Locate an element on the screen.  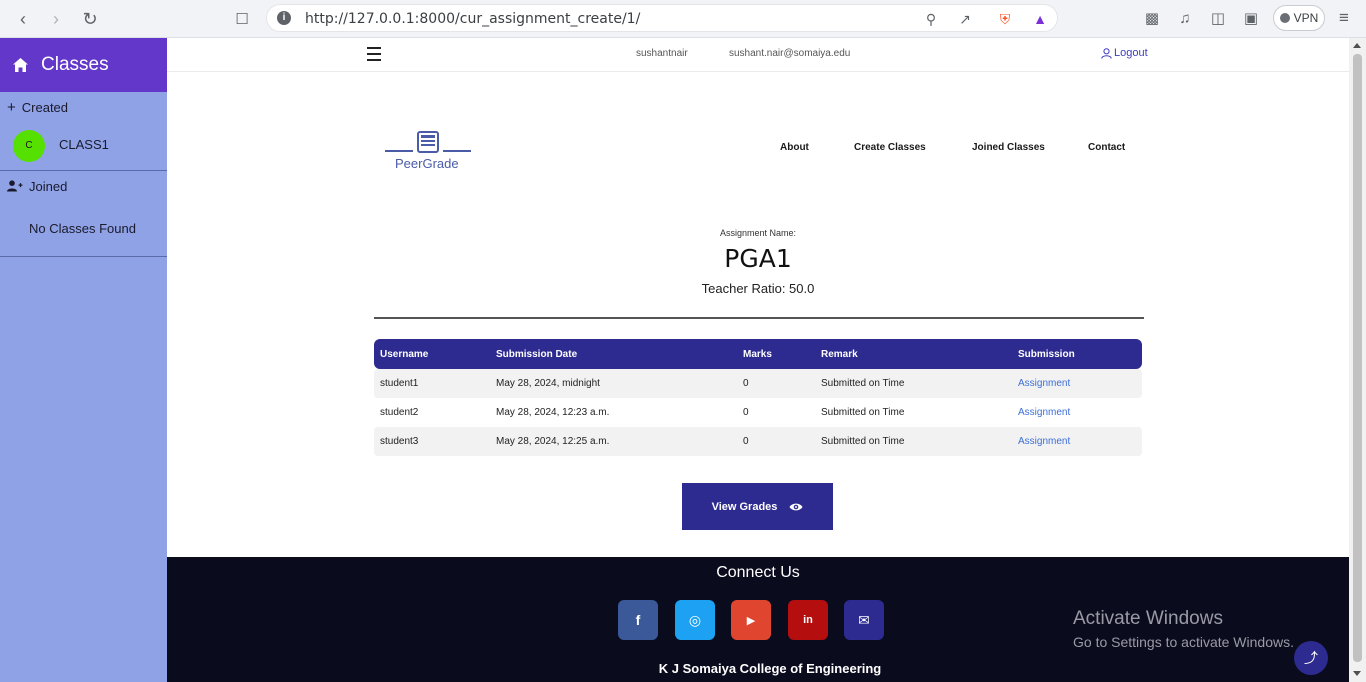
class-avatar: C is located at coordinates (29, 145).